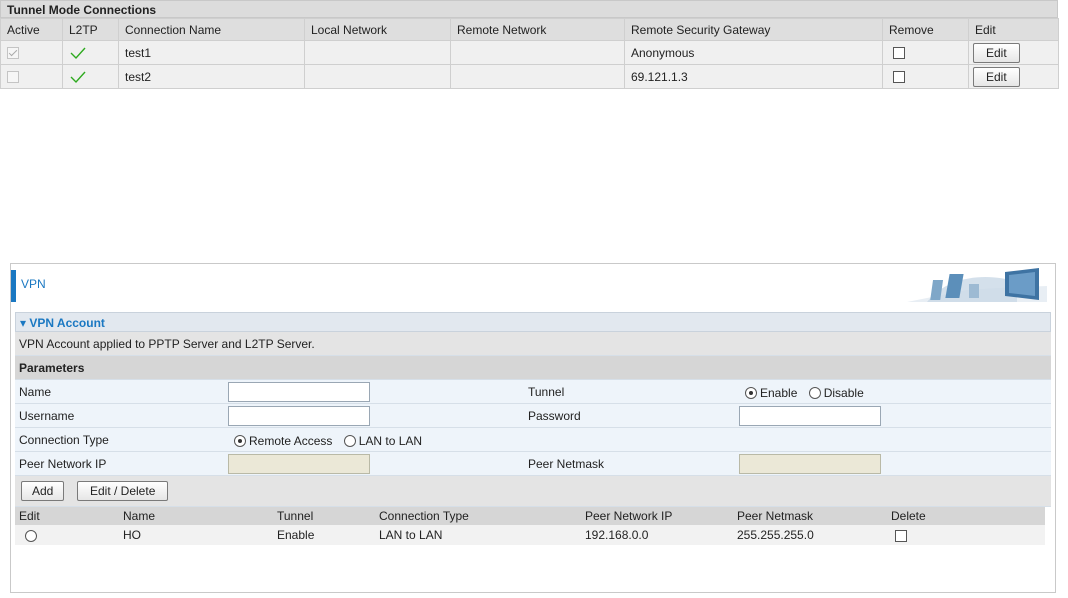  What do you see at coordinates (810, 416) in the screenshot?
I see `password-input` at bounding box center [810, 416].